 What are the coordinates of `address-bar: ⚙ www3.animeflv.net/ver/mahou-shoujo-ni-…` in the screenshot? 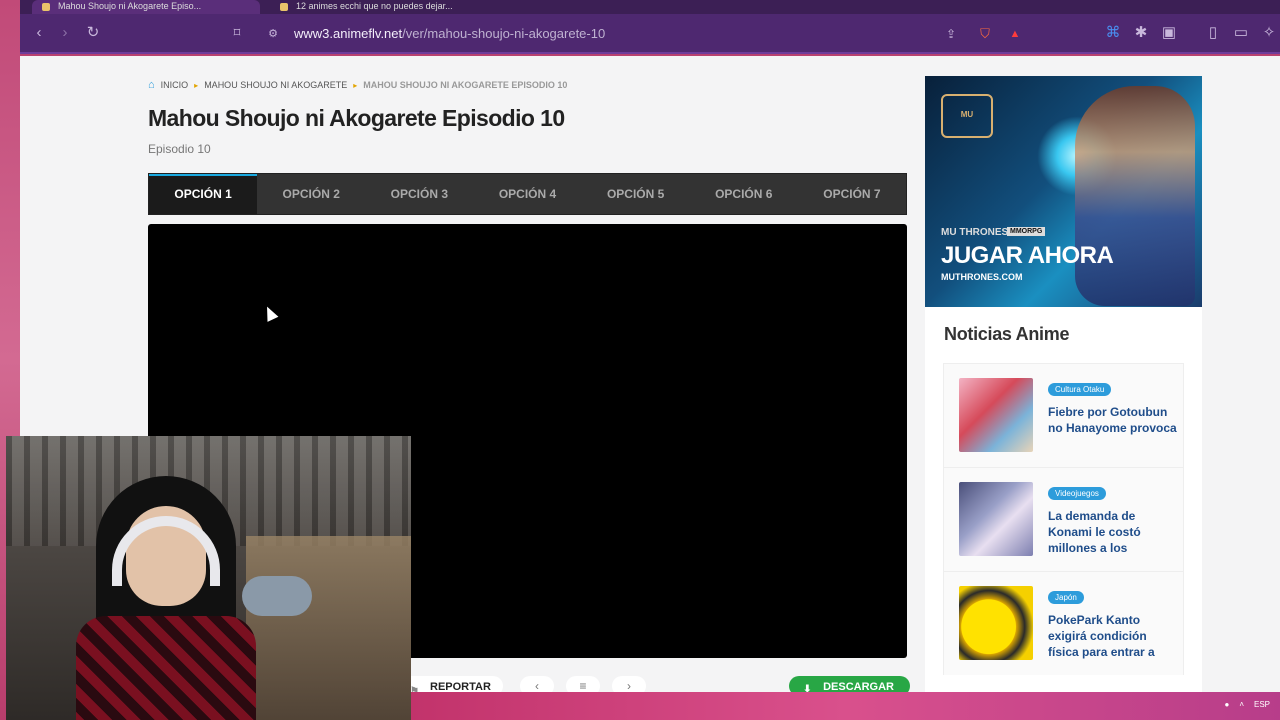 It's located at (646, 34).